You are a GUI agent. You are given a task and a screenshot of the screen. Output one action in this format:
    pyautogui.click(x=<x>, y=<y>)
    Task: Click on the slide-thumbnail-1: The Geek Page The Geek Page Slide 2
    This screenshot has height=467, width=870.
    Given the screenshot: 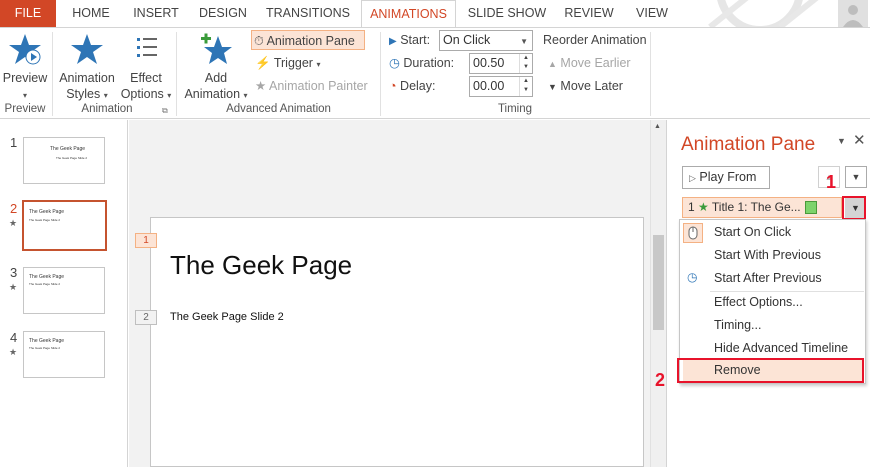 What is the action you would take?
    pyautogui.click(x=64, y=160)
    